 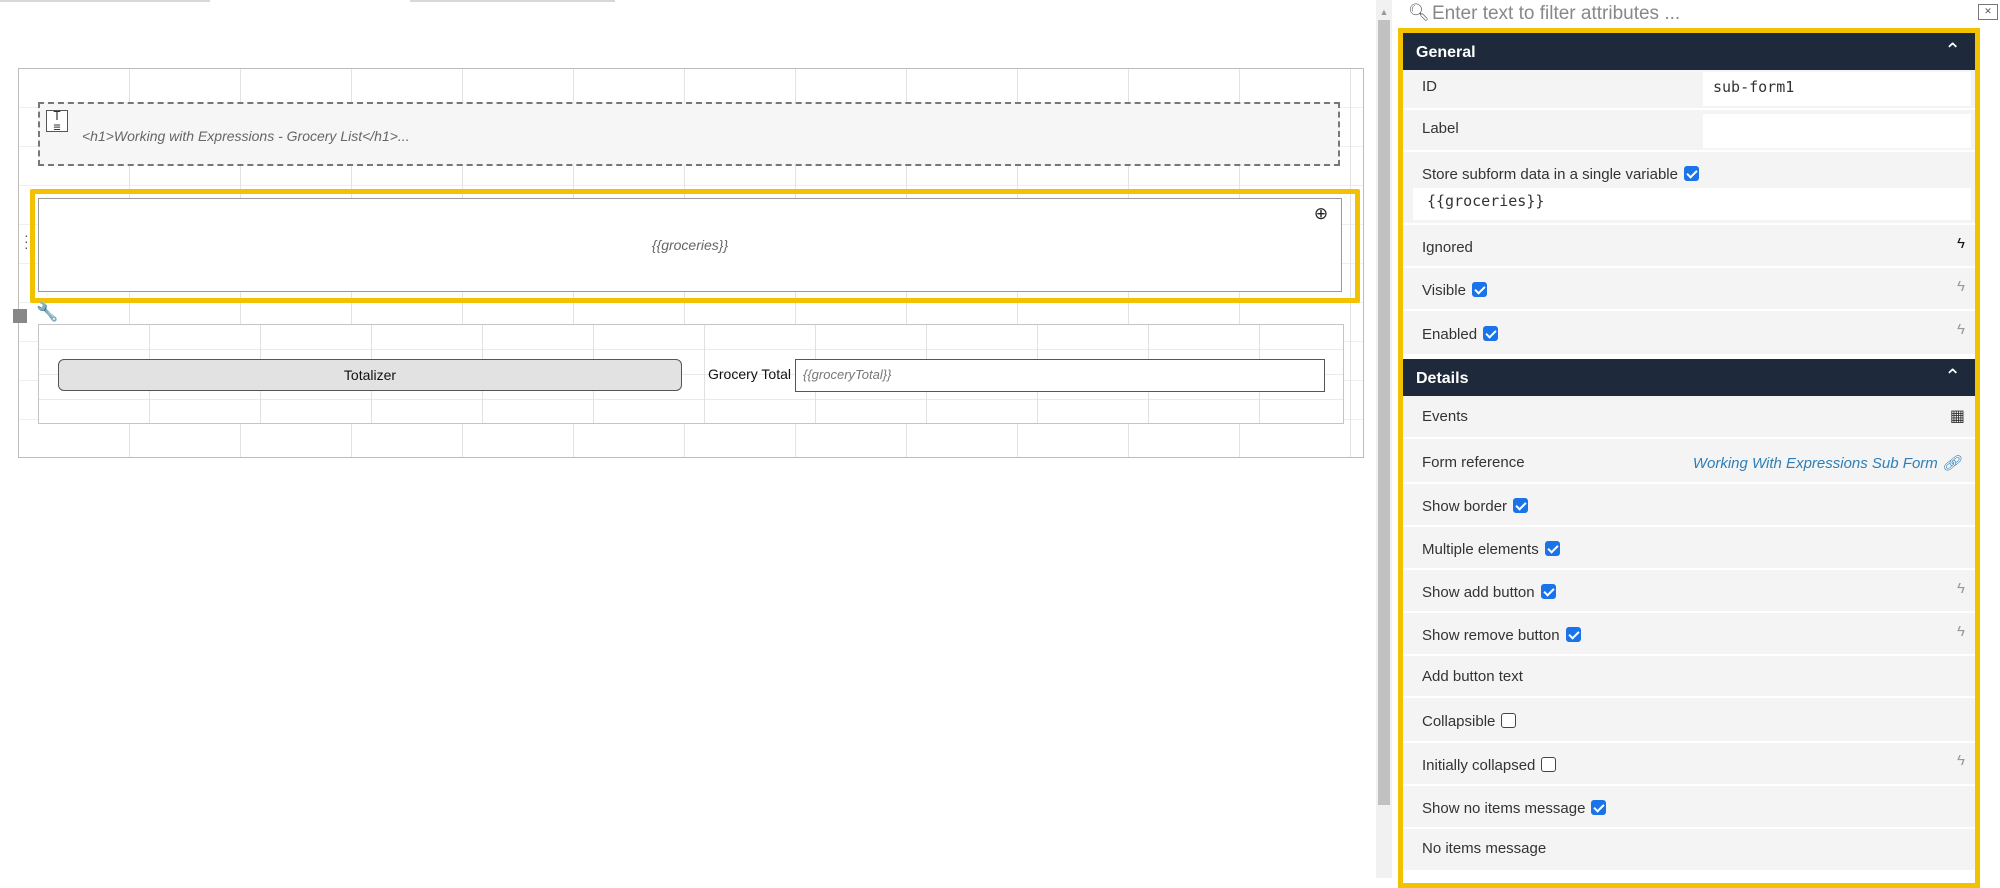 What do you see at coordinates (1573, 634) in the screenshot?
I see `show-remove-button-checkbox` at bounding box center [1573, 634].